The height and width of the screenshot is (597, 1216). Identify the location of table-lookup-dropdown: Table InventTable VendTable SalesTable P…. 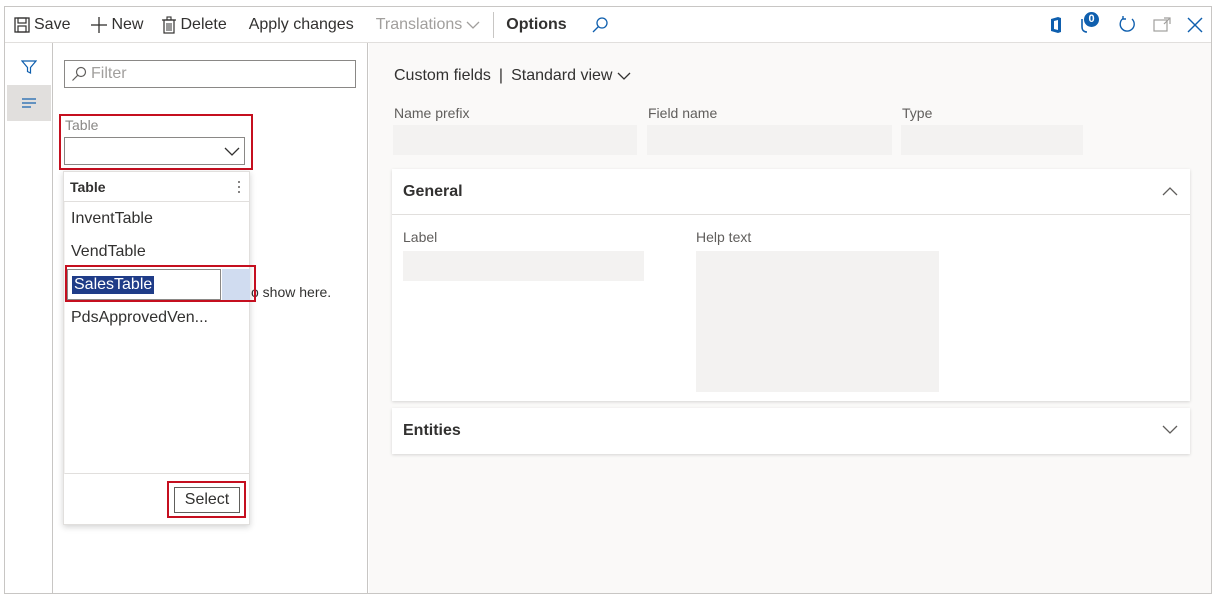
(156, 348).